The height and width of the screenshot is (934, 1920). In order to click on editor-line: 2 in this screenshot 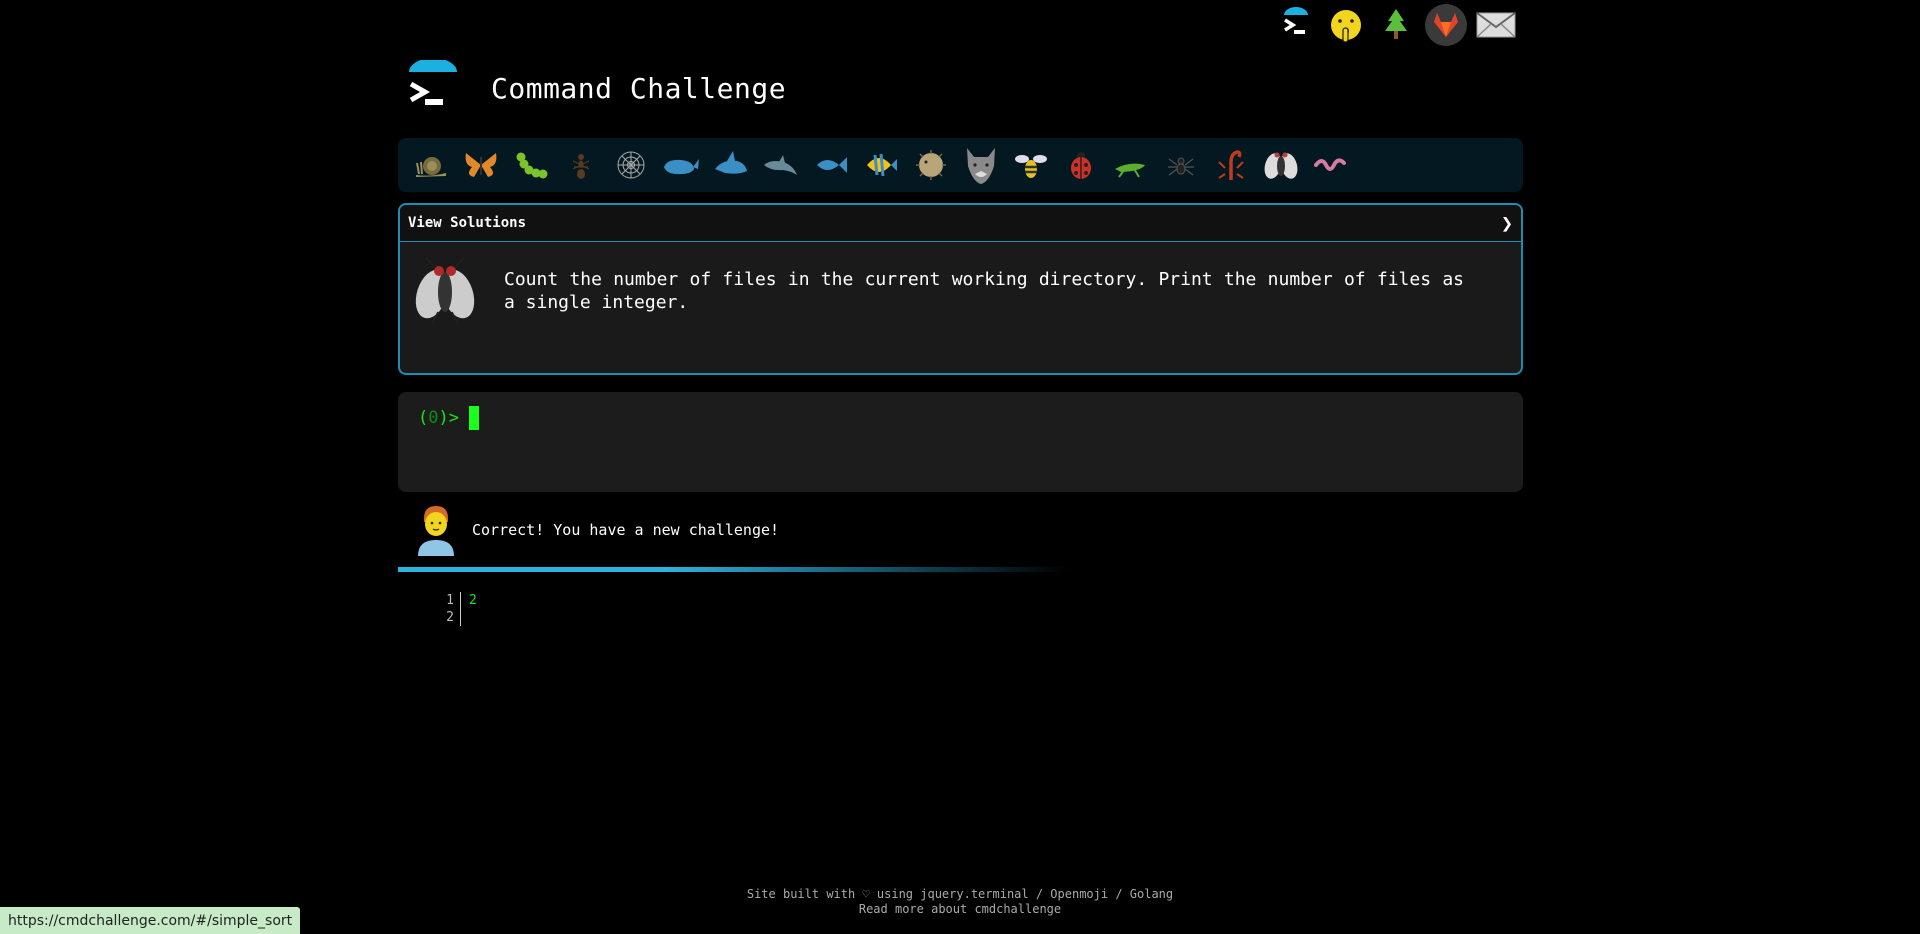, I will do `click(458, 617)`.